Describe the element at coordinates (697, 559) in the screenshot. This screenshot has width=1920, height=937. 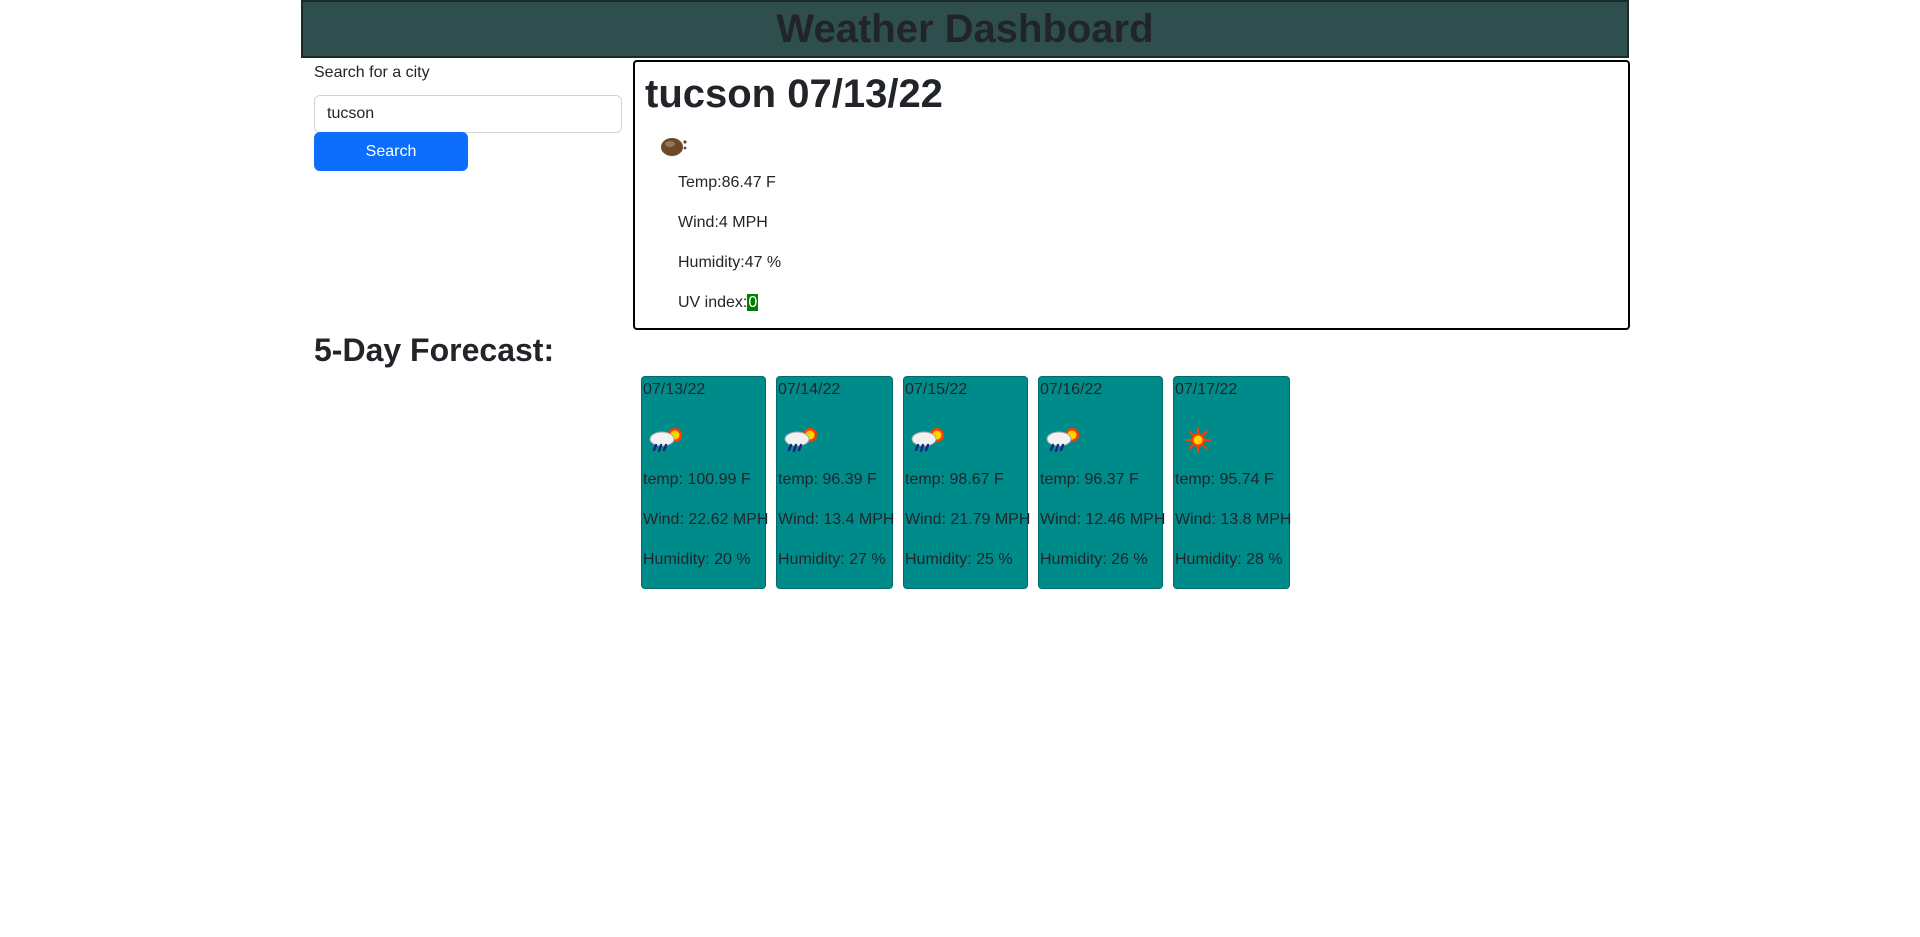
I see `forecast-humidity: Humidity: 20 %` at that location.